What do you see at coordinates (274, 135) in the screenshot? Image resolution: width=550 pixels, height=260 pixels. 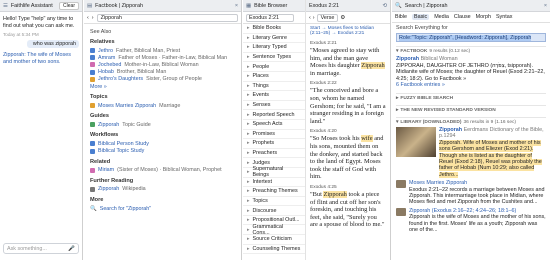 I see `browser-facet: ▸ Promises` at bounding box center [274, 135].